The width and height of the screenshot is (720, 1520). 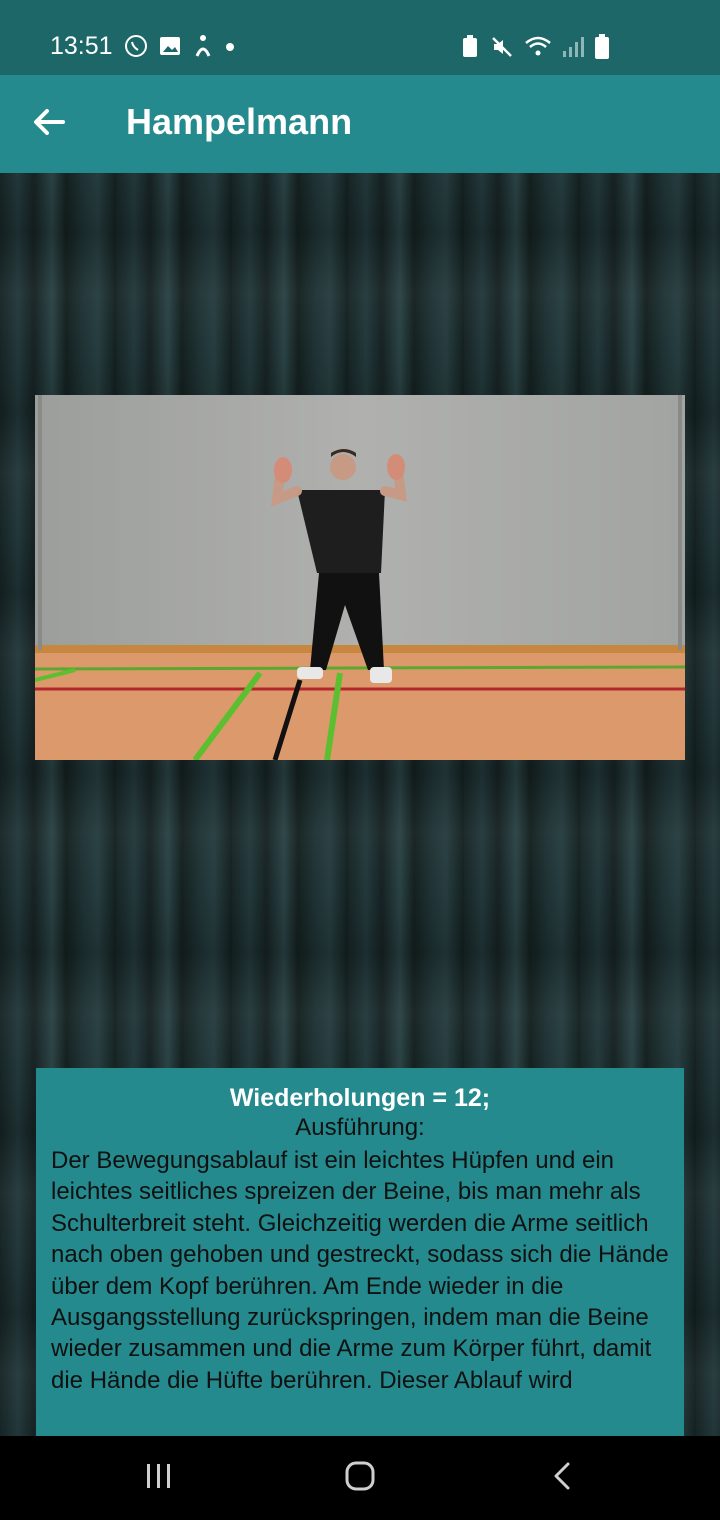 I want to click on mute-icon, so click(x=502, y=49).